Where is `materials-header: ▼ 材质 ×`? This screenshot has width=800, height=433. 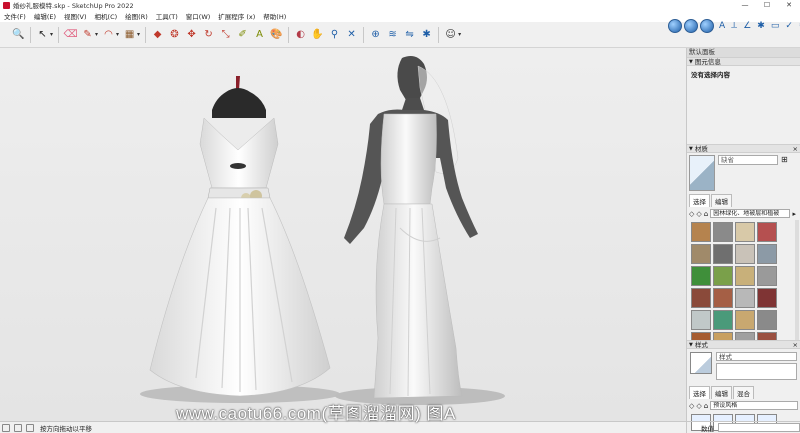 materials-header: ▼ 材质 × is located at coordinates (743, 148).